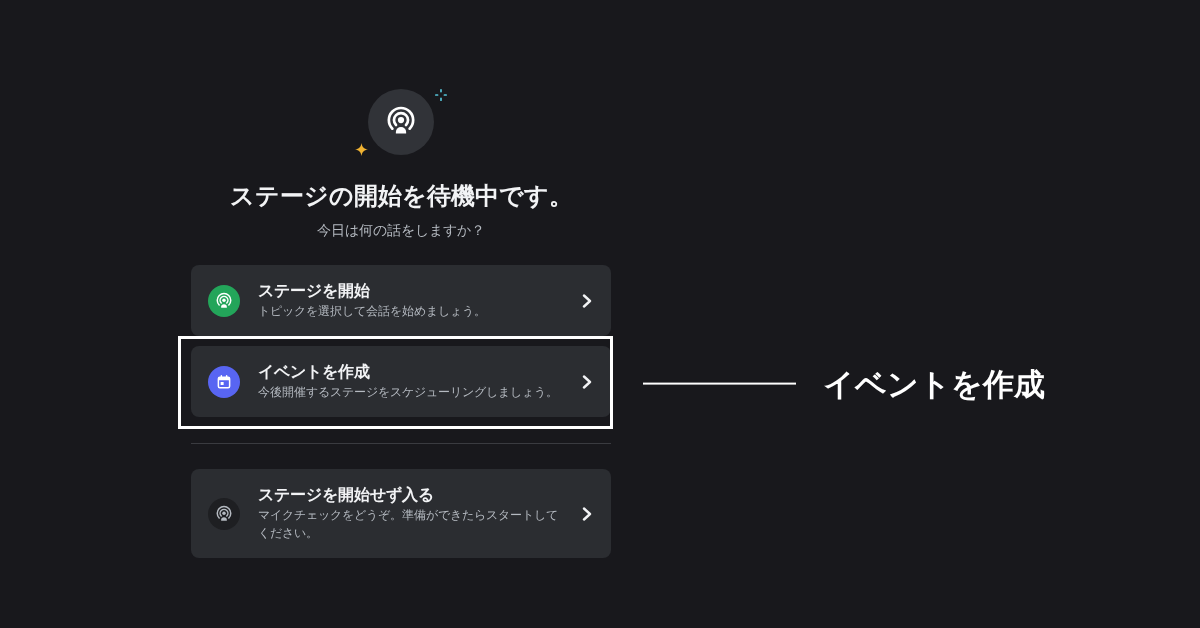 Image resolution: width=1200 pixels, height=628 pixels. What do you see at coordinates (934, 384) in the screenshot?
I see `callout-label: イベントを作成` at bounding box center [934, 384].